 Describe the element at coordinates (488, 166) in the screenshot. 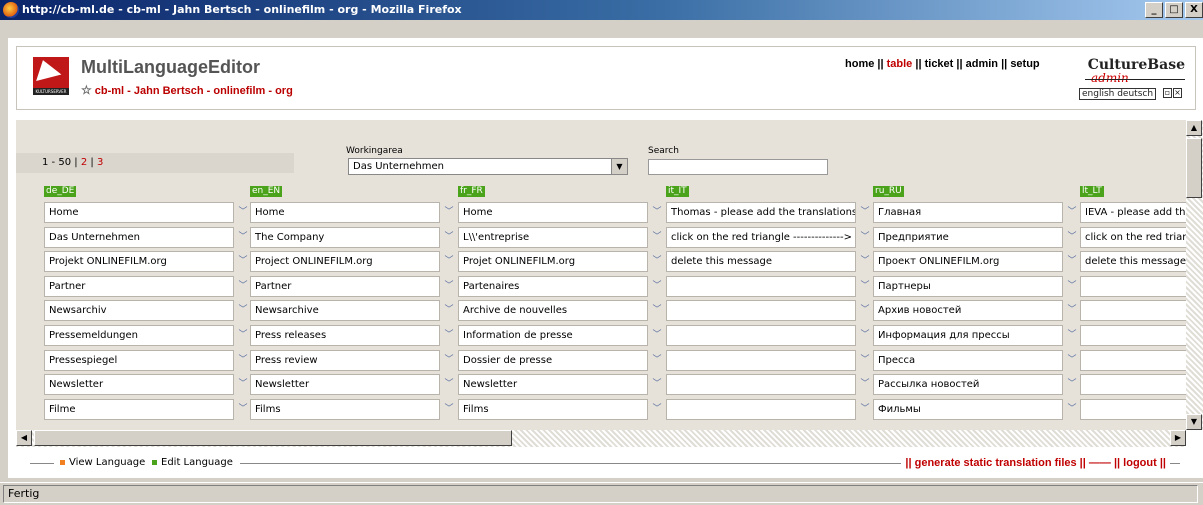

I see `workingarea-select: Das Unternehmen ▼` at that location.